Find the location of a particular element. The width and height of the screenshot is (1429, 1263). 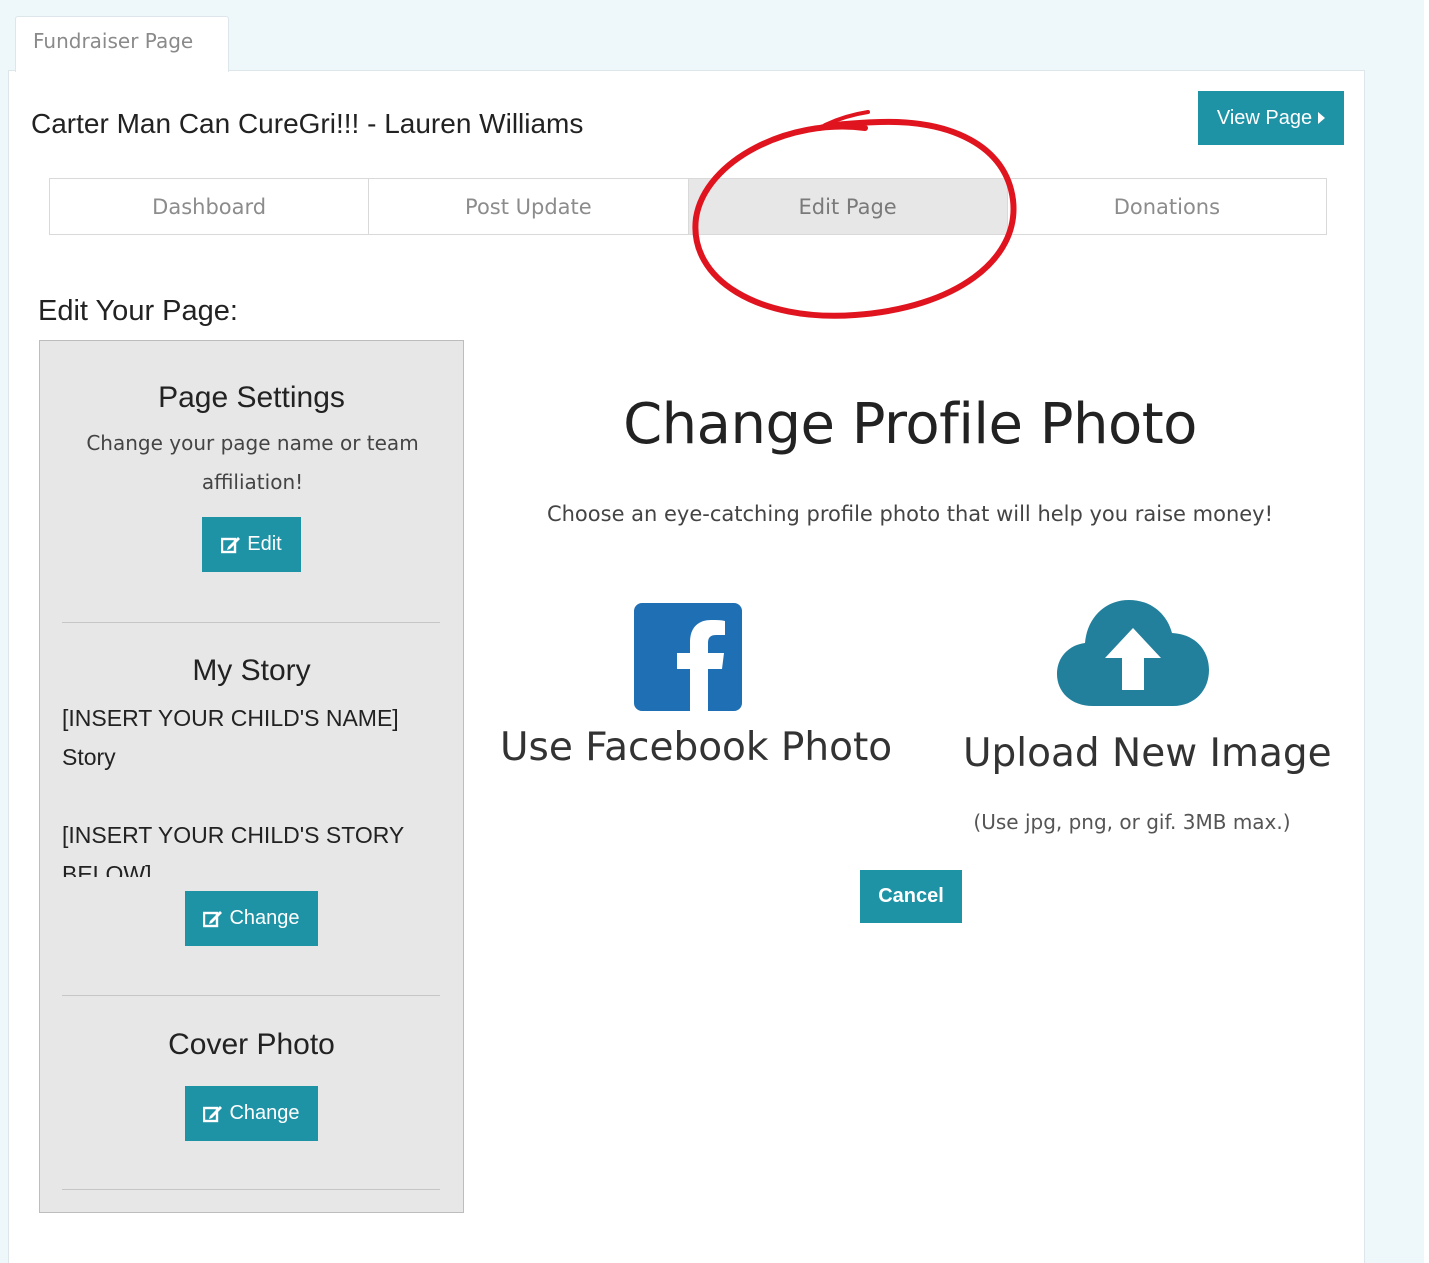

story-line: [INSERT YOUR CHILD'S NAME] is located at coordinates (230, 718).